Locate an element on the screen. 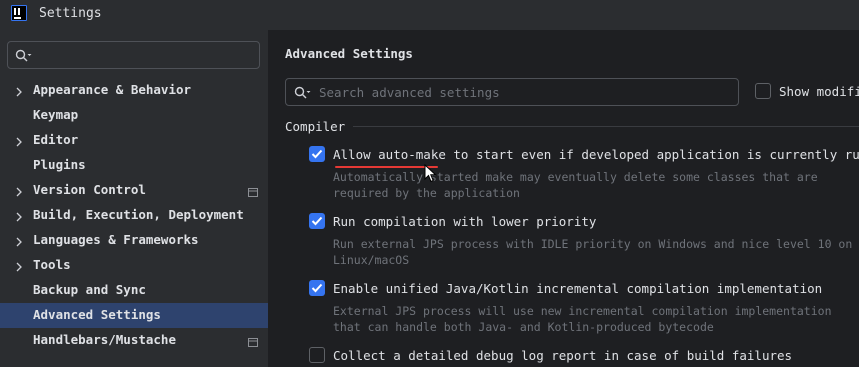 This screenshot has height=367, width=859. title-bar: Settings is located at coordinates (429, 15).